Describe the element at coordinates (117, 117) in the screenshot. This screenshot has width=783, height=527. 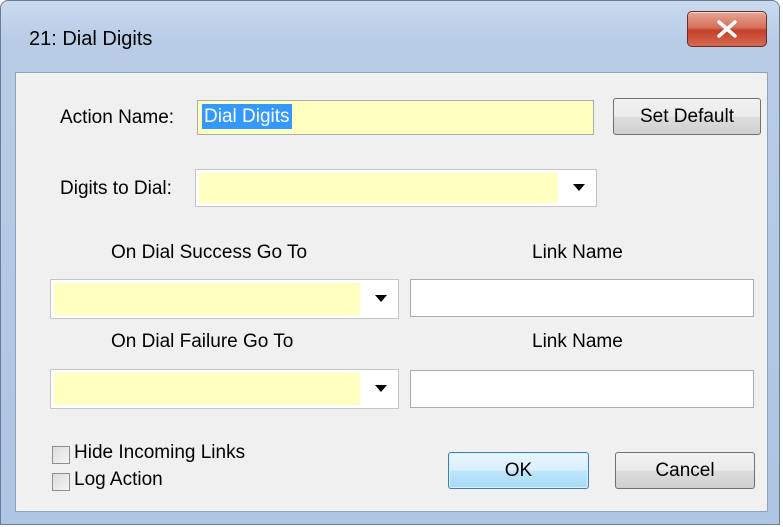
I see `action-name-label: Action Name:` at that location.